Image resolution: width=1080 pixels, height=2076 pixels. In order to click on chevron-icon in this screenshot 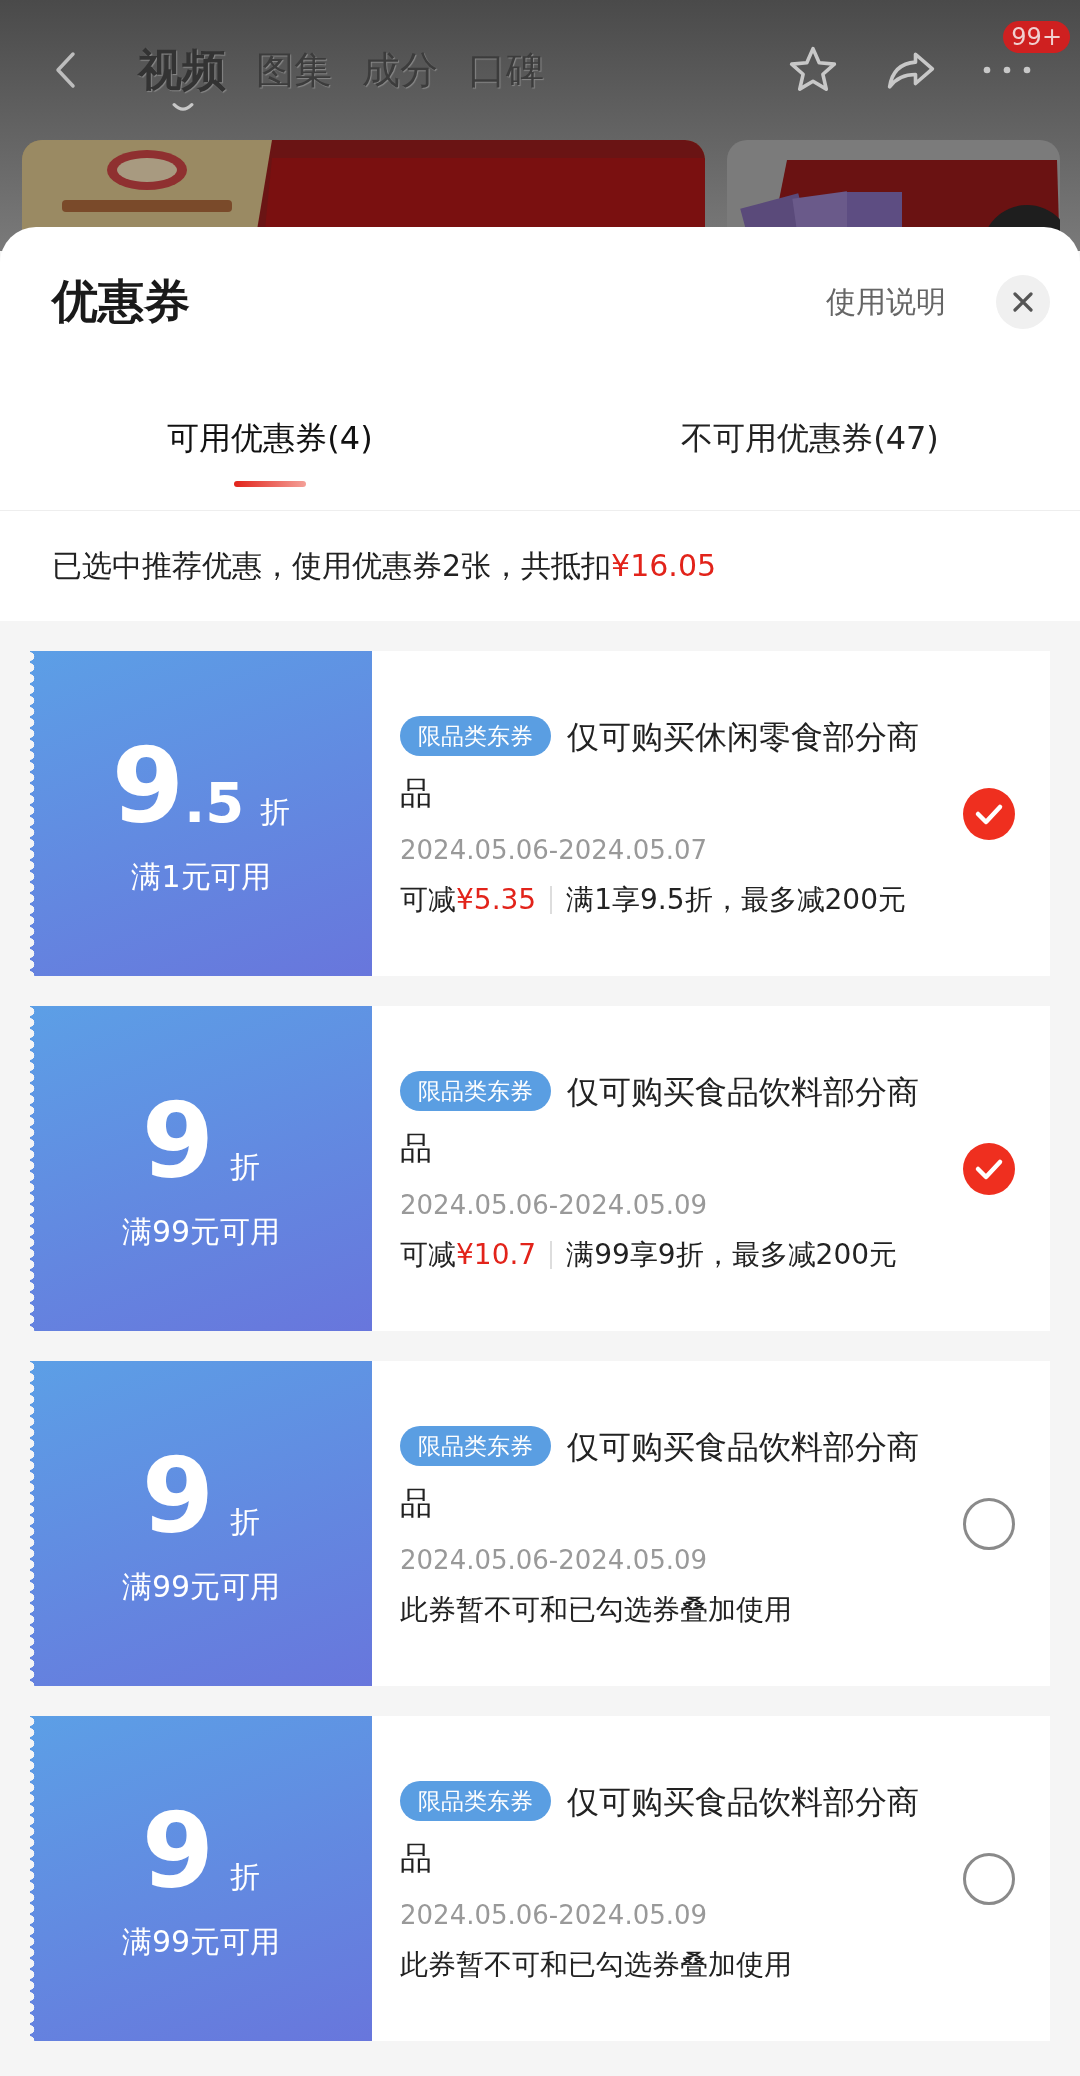, I will do `click(183, 108)`.